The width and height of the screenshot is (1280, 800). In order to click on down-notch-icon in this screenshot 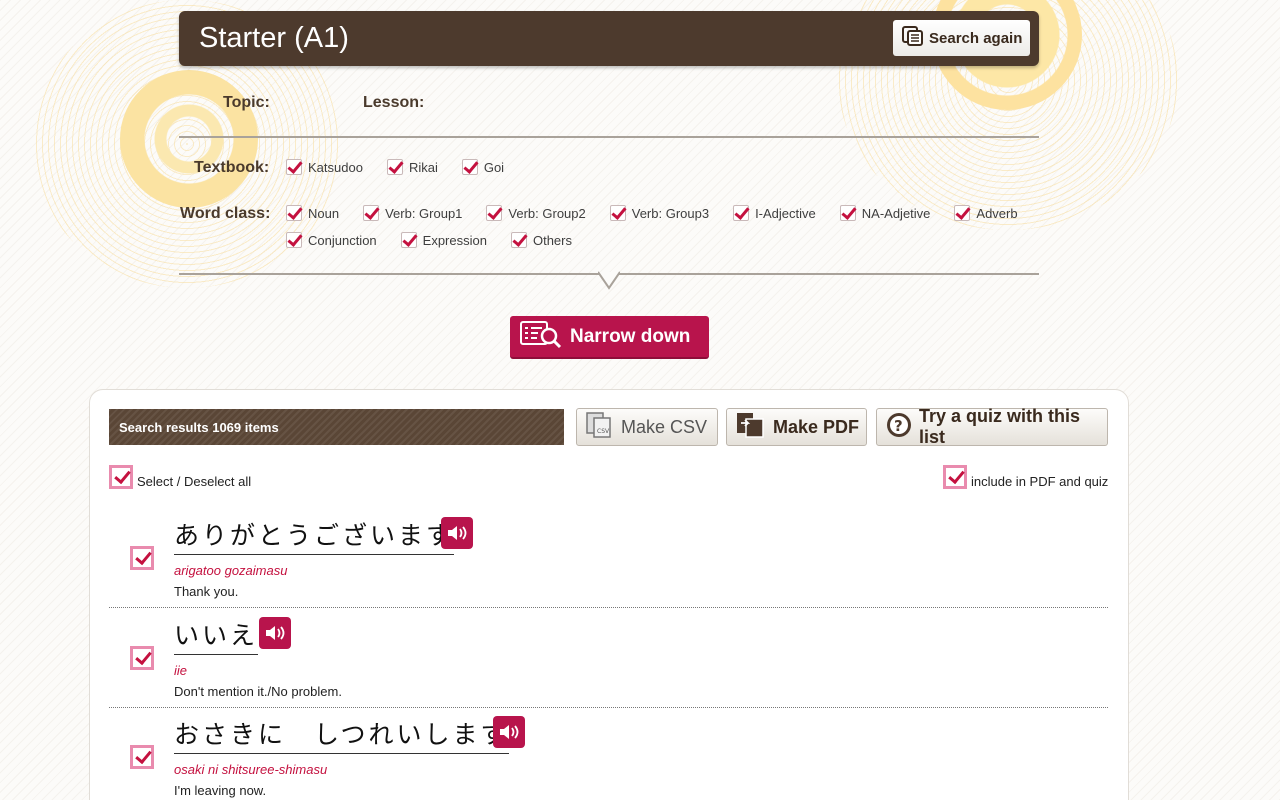, I will do `click(609, 280)`.